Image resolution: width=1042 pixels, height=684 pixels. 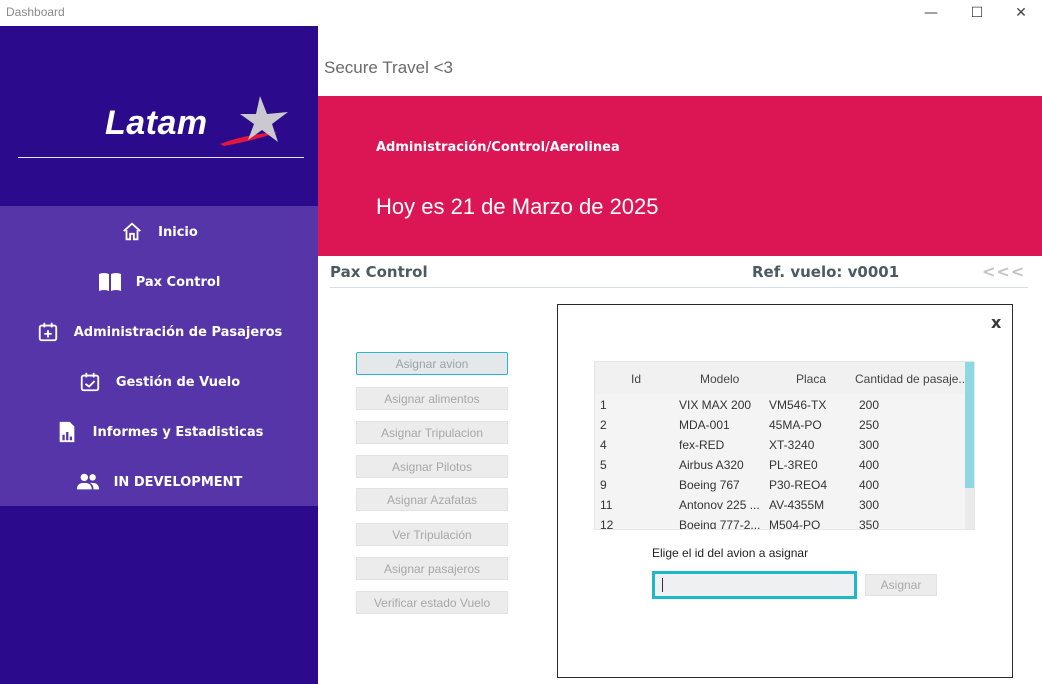 What do you see at coordinates (432, 398) in the screenshot?
I see `assign-food-button: Asignar alimentos` at bounding box center [432, 398].